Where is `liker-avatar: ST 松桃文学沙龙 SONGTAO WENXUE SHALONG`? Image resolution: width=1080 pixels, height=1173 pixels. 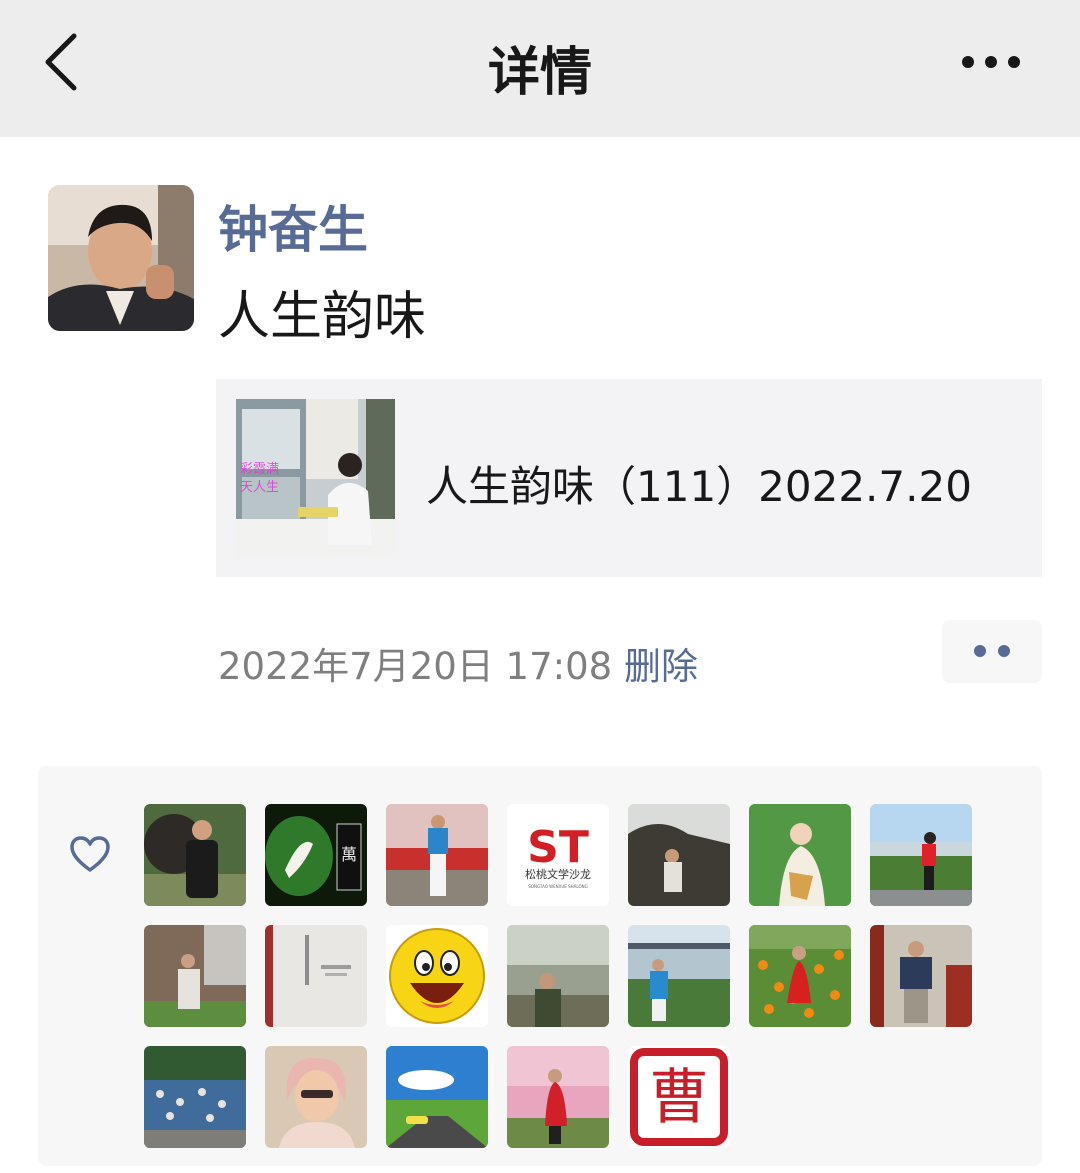
liker-avatar: ST 松桃文学沙龙 SONGTAO WENXUE SHALONG is located at coordinates (558, 855).